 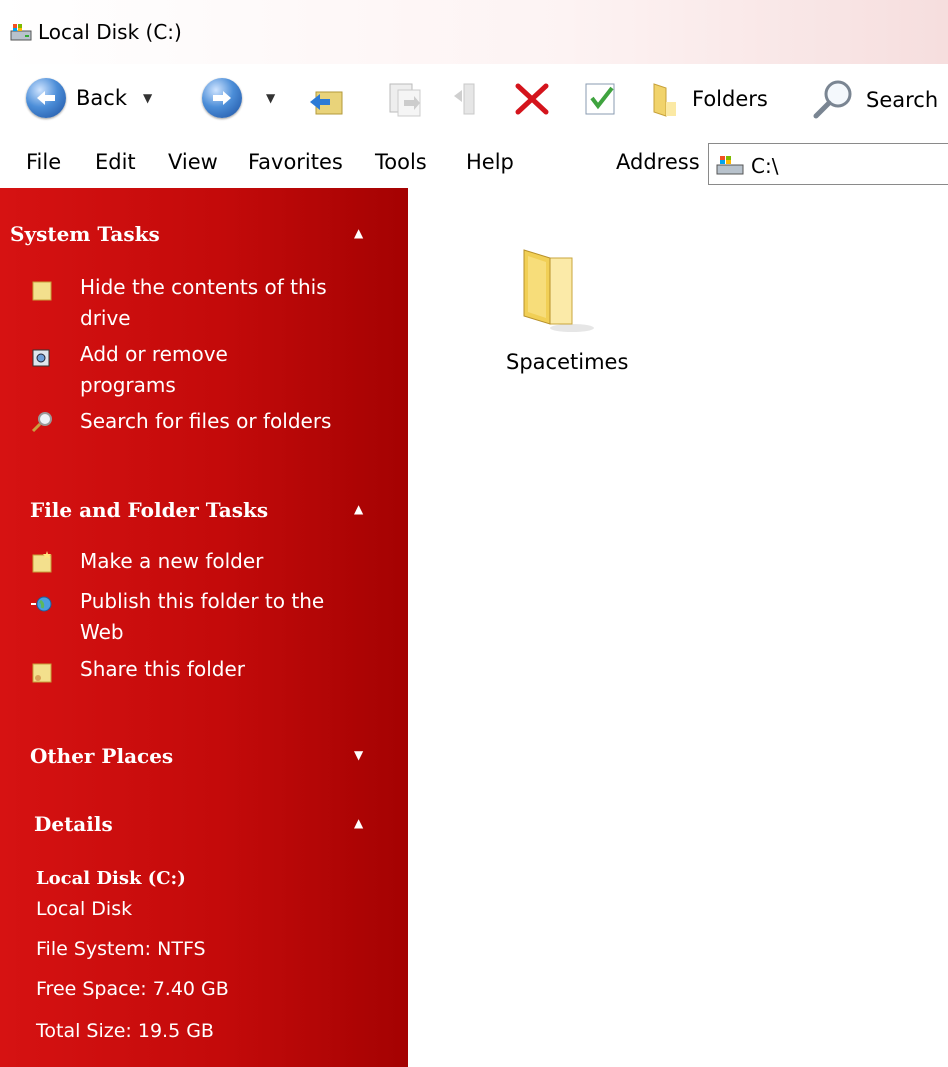 I want to click on folders-label: Folders, so click(x=730, y=99).